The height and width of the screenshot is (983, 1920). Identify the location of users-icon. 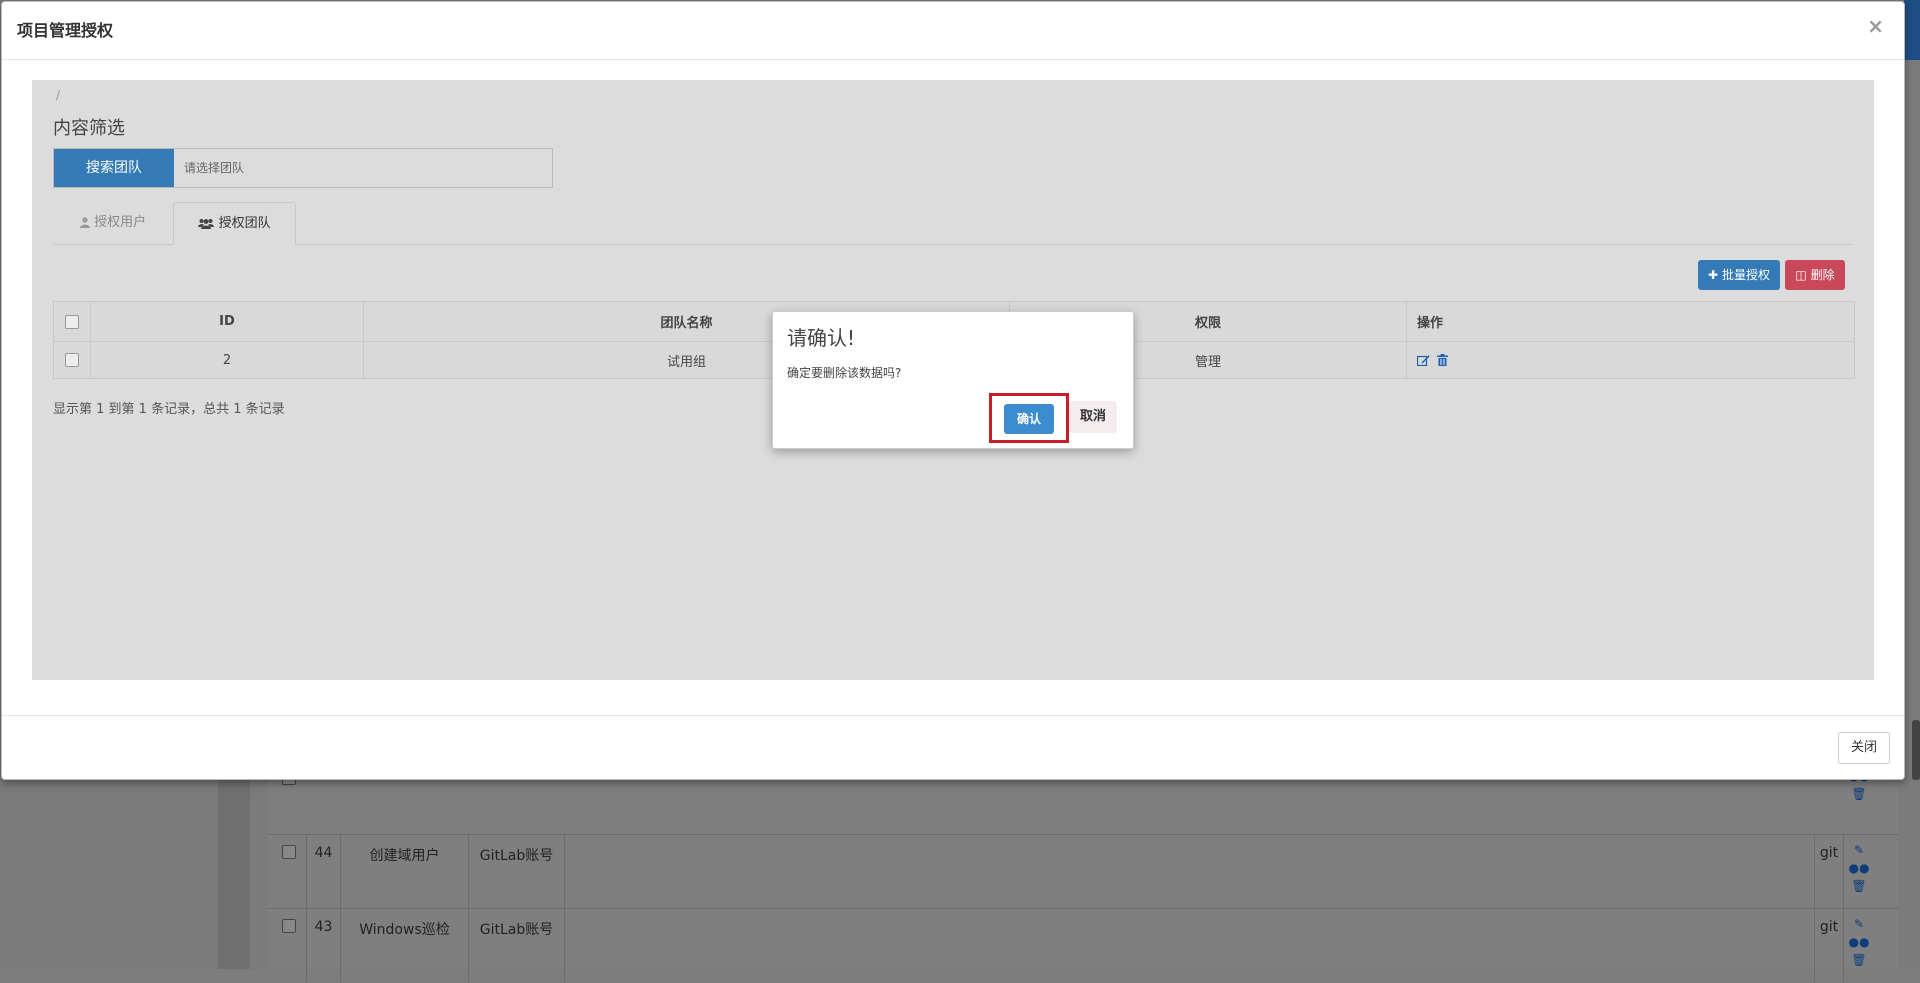
(206, 224).